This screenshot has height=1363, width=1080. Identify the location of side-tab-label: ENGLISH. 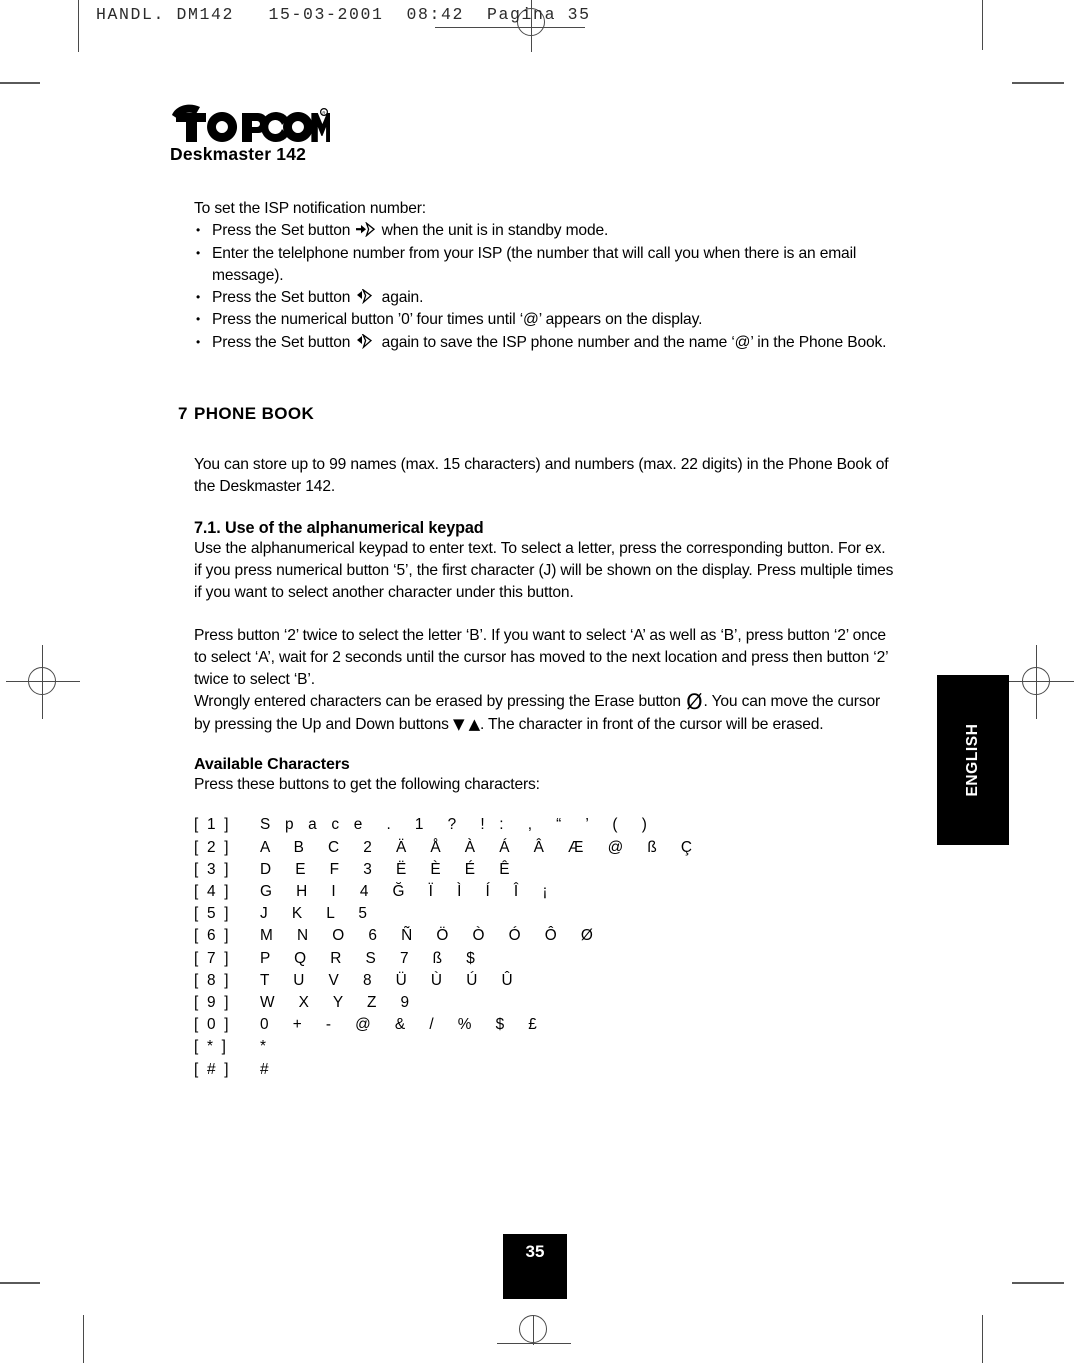
(972, 760).